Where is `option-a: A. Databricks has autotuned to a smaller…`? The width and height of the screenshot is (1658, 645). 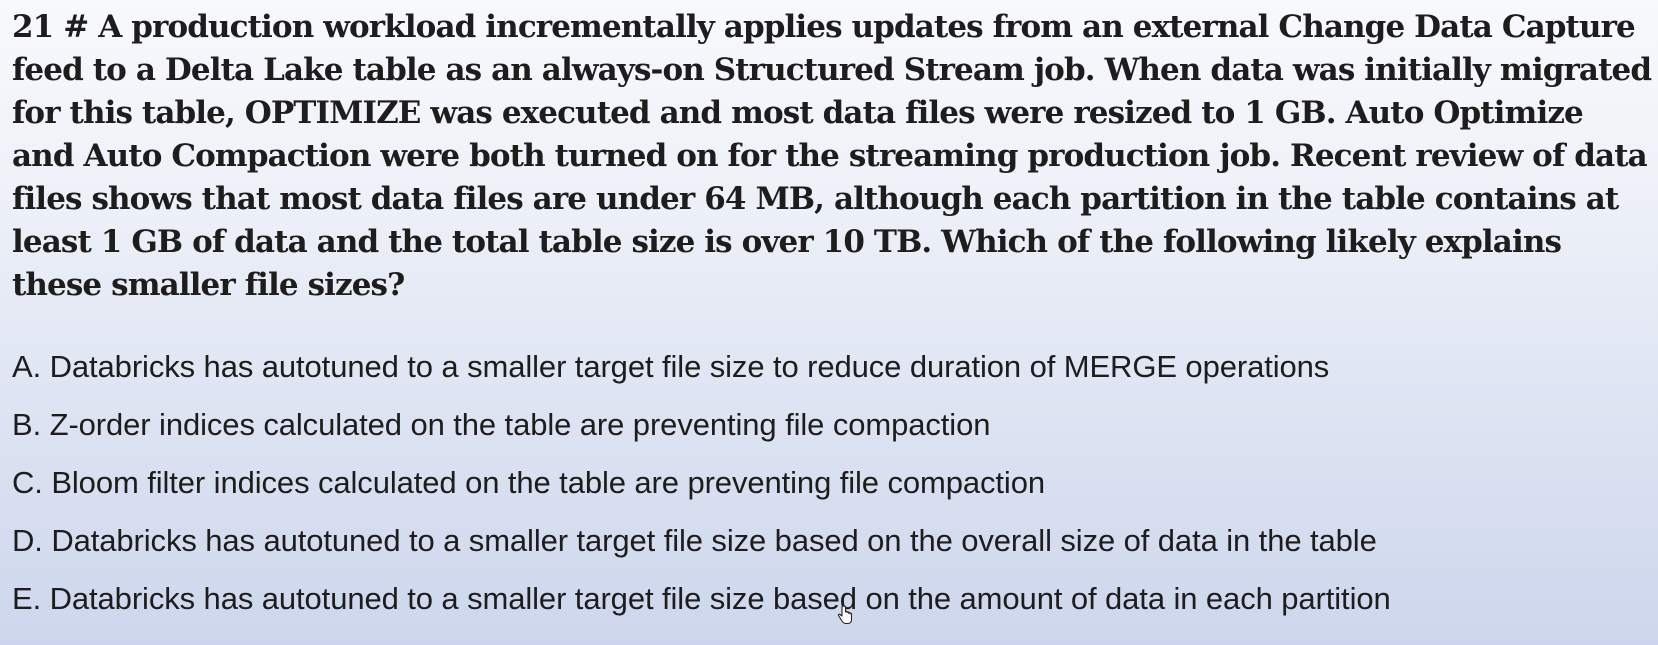 option-a: A. Databricks has autotuned to a smaller… is located at coordinates (832, 367).